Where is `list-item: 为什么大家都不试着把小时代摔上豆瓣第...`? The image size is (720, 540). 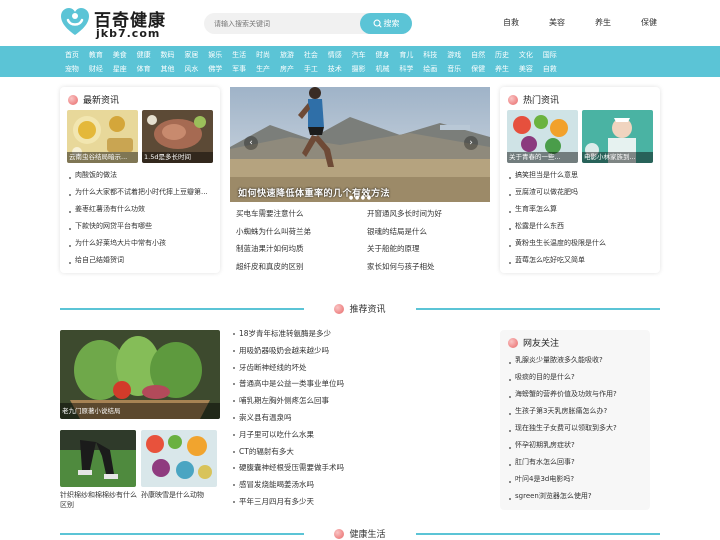 list-item: 为什么大家都不试着把小时代摔上豆瓣第... is located at coordinates (141, 194).